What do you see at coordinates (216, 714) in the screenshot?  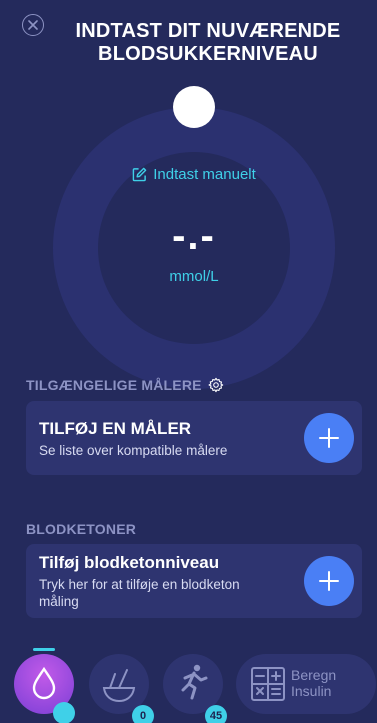 I see `activity-badge: 45` at bounding box center [216, 714].